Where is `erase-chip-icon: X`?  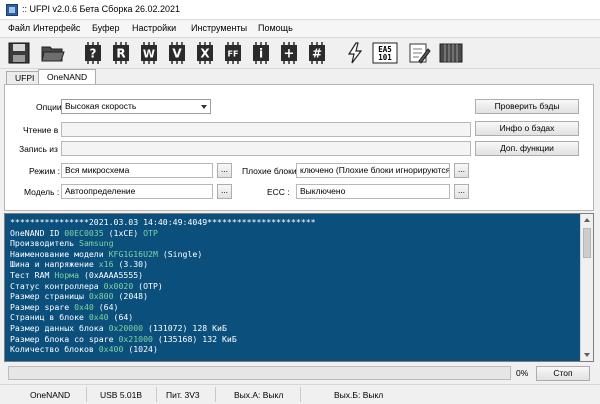 erase-chip-icon: X is located at coordinates (205, 53).